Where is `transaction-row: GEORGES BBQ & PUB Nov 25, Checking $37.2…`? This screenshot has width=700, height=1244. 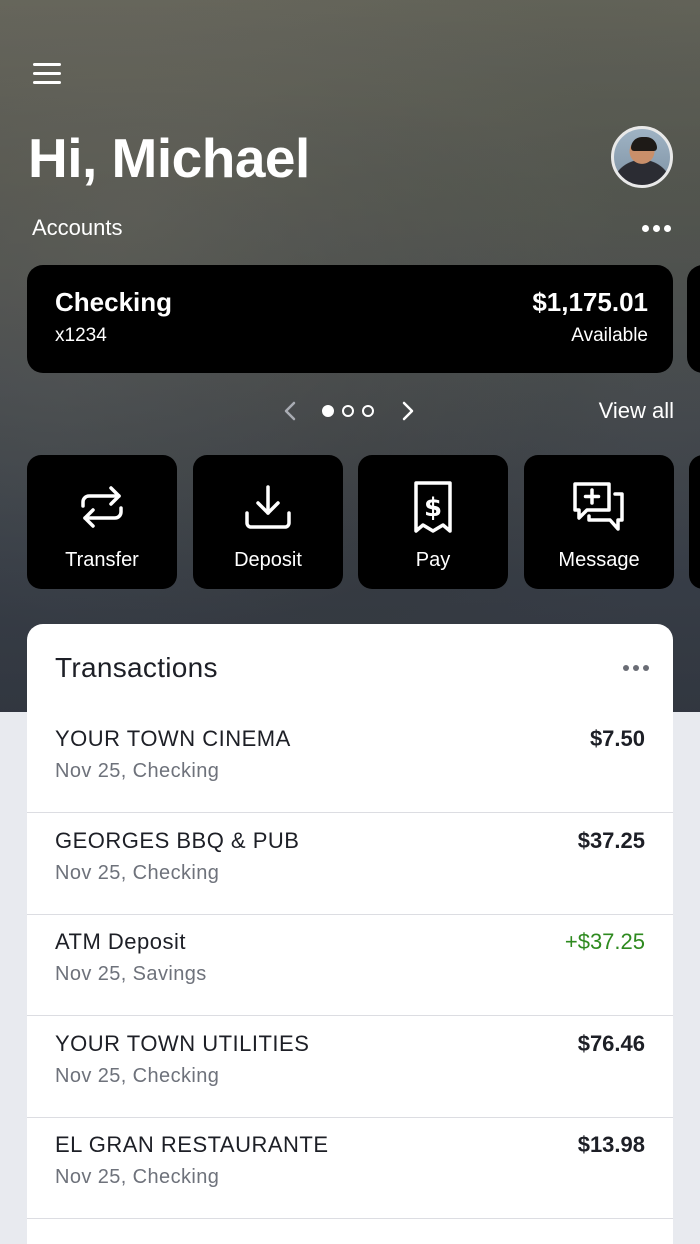 transaction-row: GEORGES BBQ & PUB Nov 25, Checking $37.2… is located at coordinates (350, 864).